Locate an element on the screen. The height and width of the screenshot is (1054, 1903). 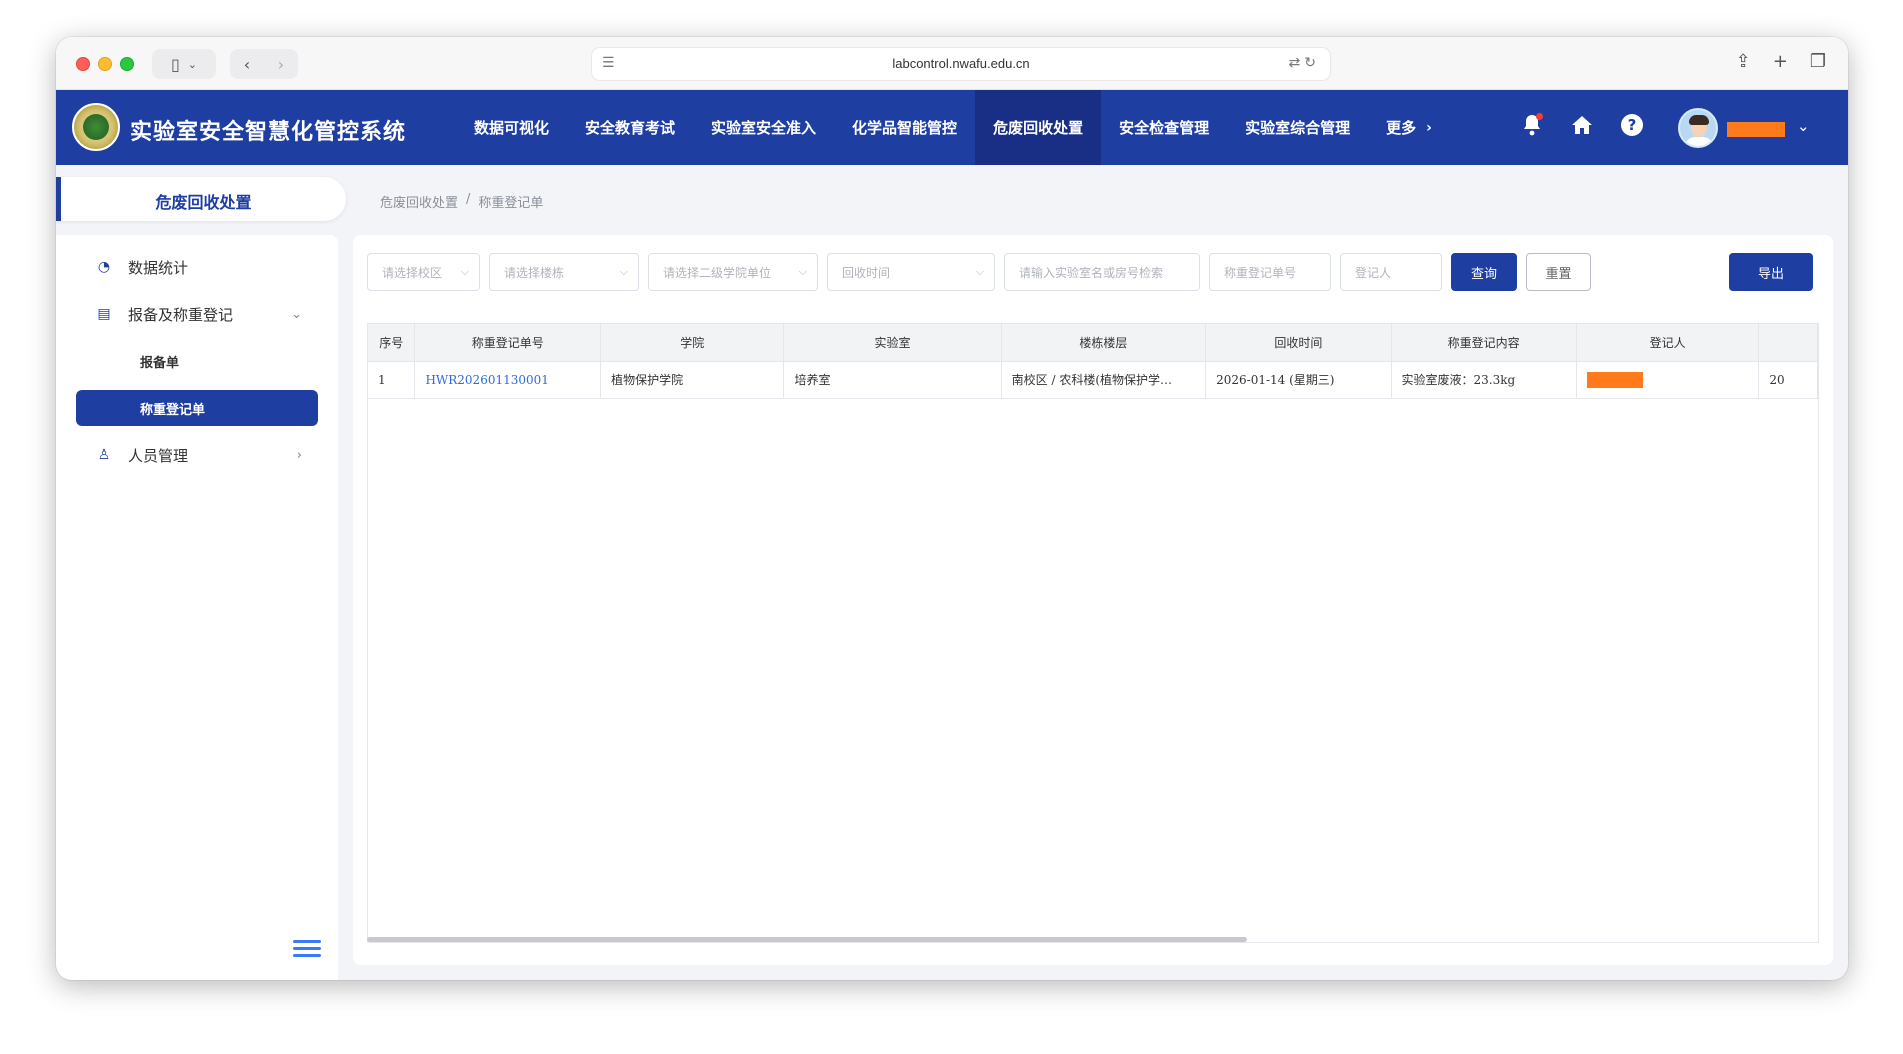
notification-dot is located at coordinates (1539, 116).